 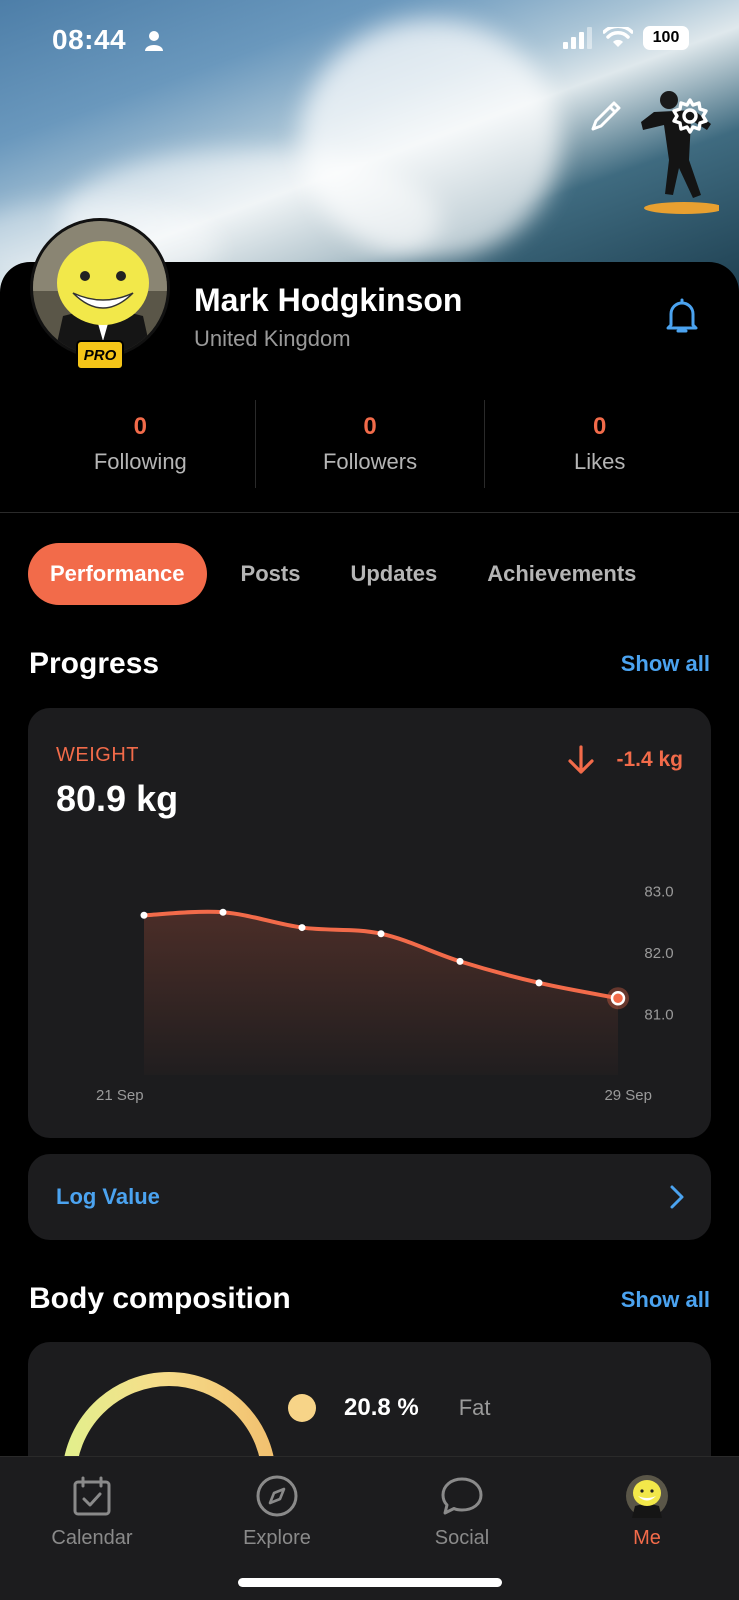 What do you see at coordinates (92, 1496) in the screenshot?
I see `calendar-icon` at bounding box center [92, 1496].